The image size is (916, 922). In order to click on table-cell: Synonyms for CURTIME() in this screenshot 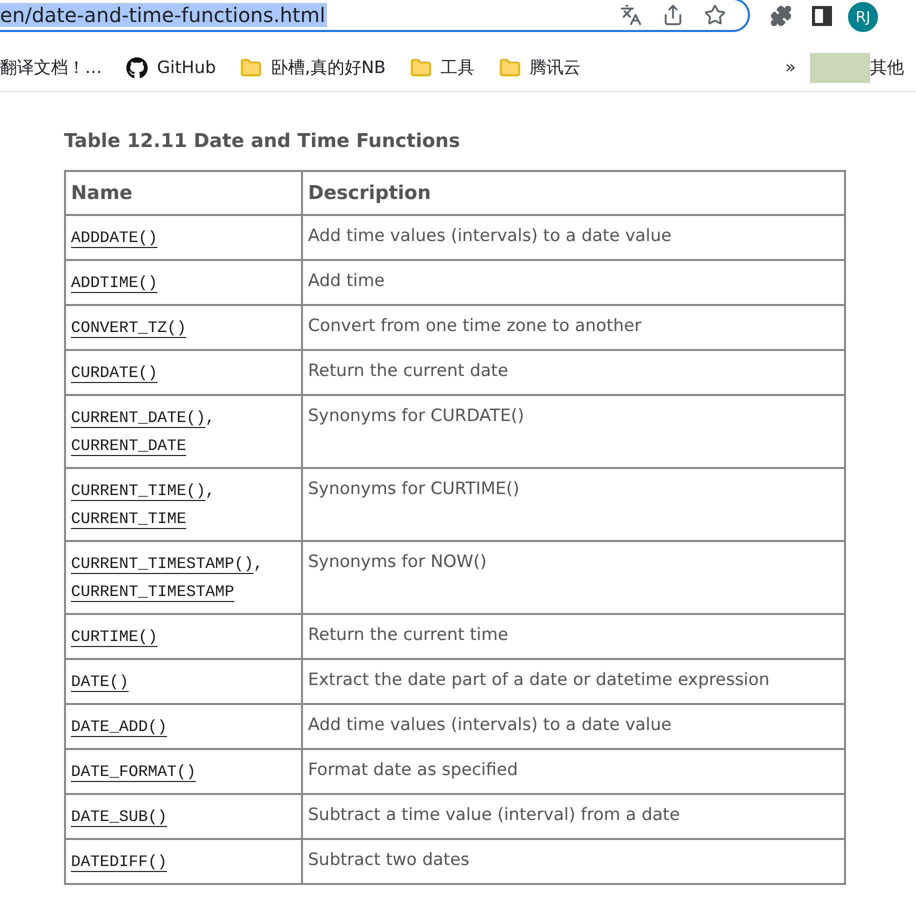, I will do `click(573, 504)`.